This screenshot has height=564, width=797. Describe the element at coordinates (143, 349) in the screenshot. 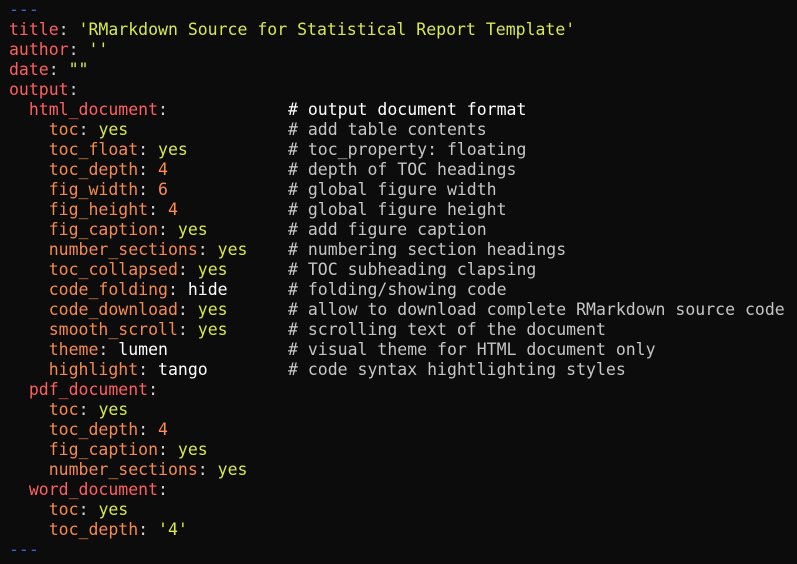

I see `yaml-value: lumen` at that location.